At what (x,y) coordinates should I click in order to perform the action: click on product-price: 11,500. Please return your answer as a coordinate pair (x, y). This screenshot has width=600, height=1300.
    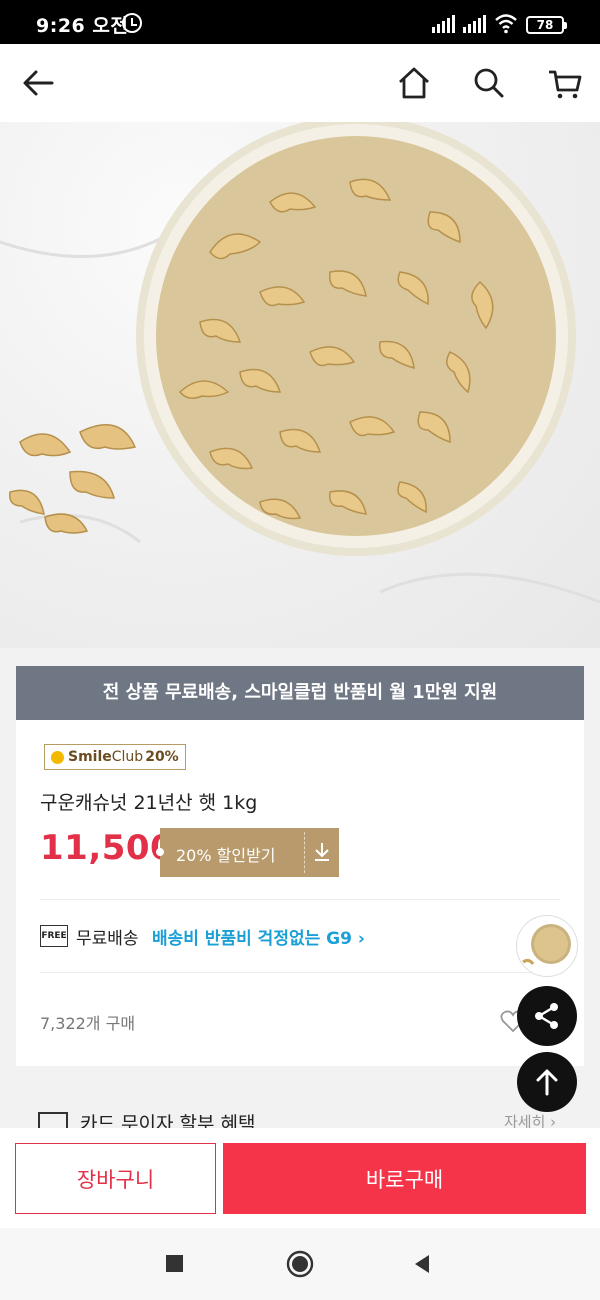
    Looking at the image, I should click on (107, 848).